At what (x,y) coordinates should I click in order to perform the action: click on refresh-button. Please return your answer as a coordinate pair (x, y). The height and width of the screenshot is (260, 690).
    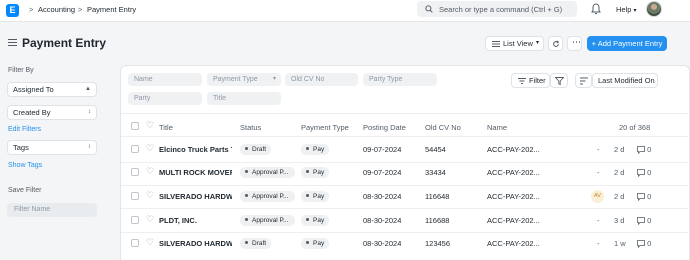
    Looking at the image, I should click on (555, 43).